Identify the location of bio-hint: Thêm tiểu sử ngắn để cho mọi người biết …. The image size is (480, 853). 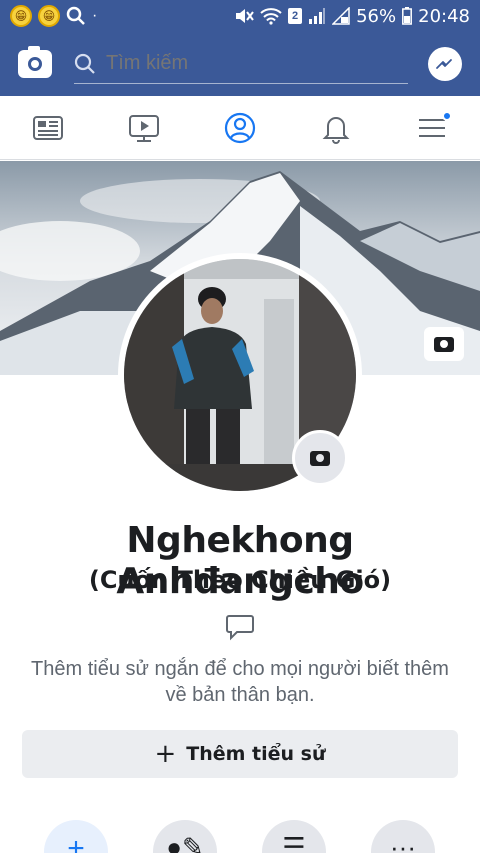
(240, 682).